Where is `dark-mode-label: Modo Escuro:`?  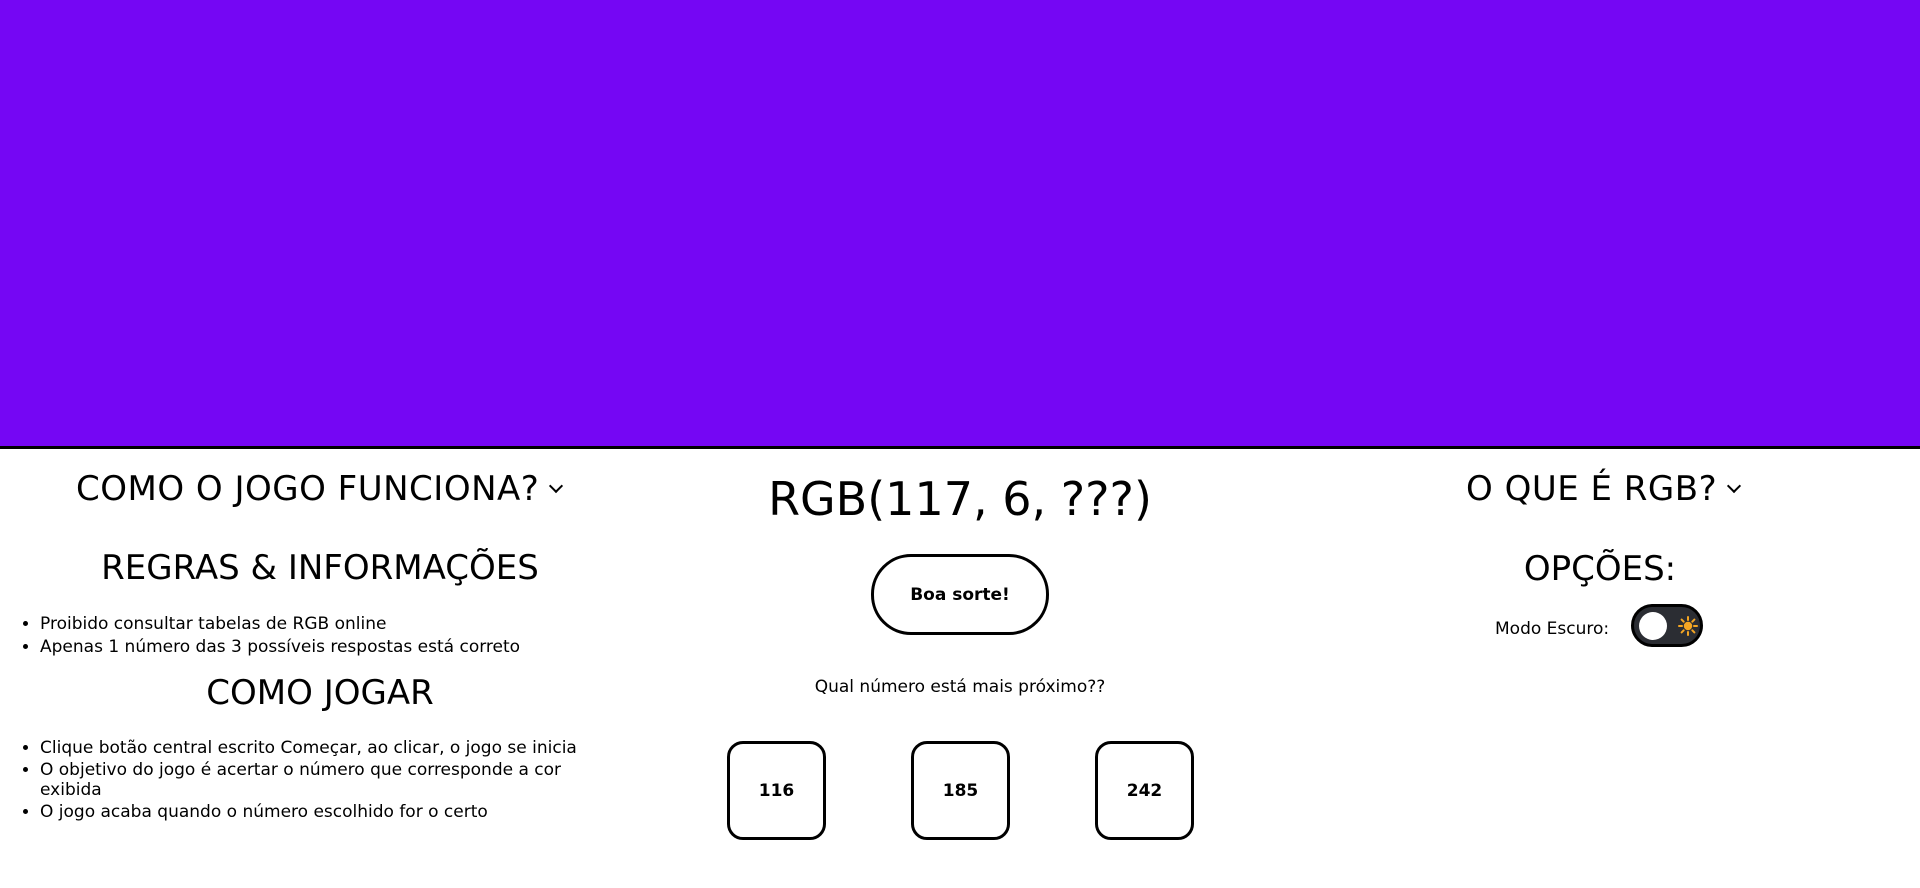
dark-mode-label: Modo Escuro: is located at coordinates (1552, 629).